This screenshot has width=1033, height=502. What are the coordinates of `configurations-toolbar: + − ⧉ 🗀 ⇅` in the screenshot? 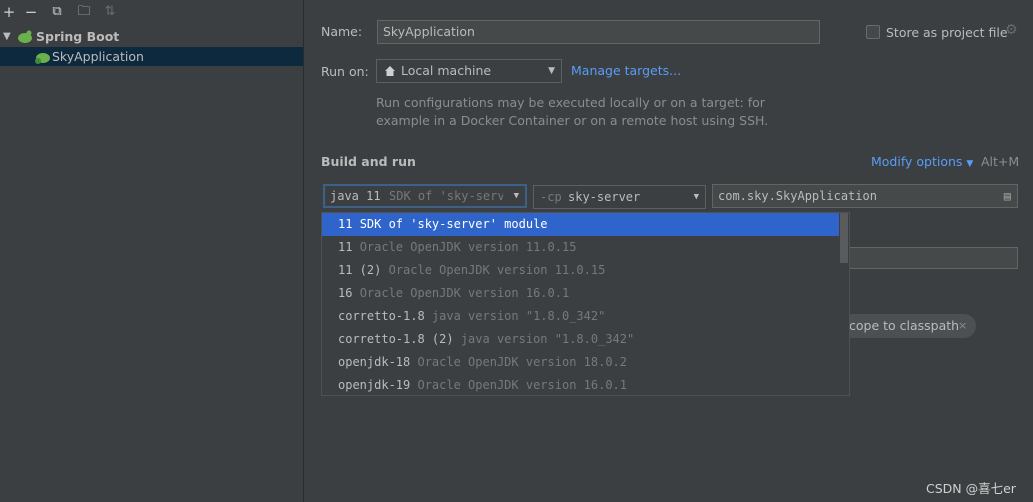 It's located at (151, 12).